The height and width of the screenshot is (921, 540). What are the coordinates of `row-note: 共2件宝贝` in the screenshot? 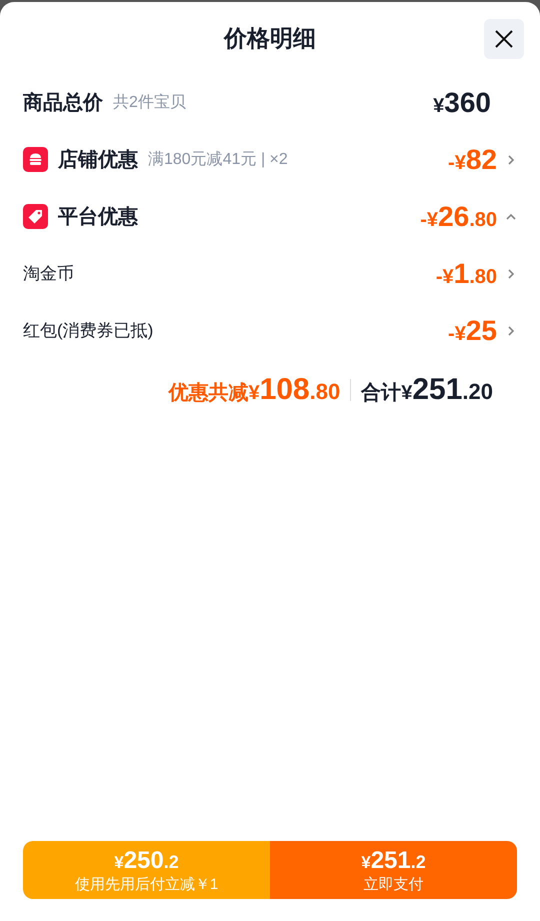 It's located at (149, 102).